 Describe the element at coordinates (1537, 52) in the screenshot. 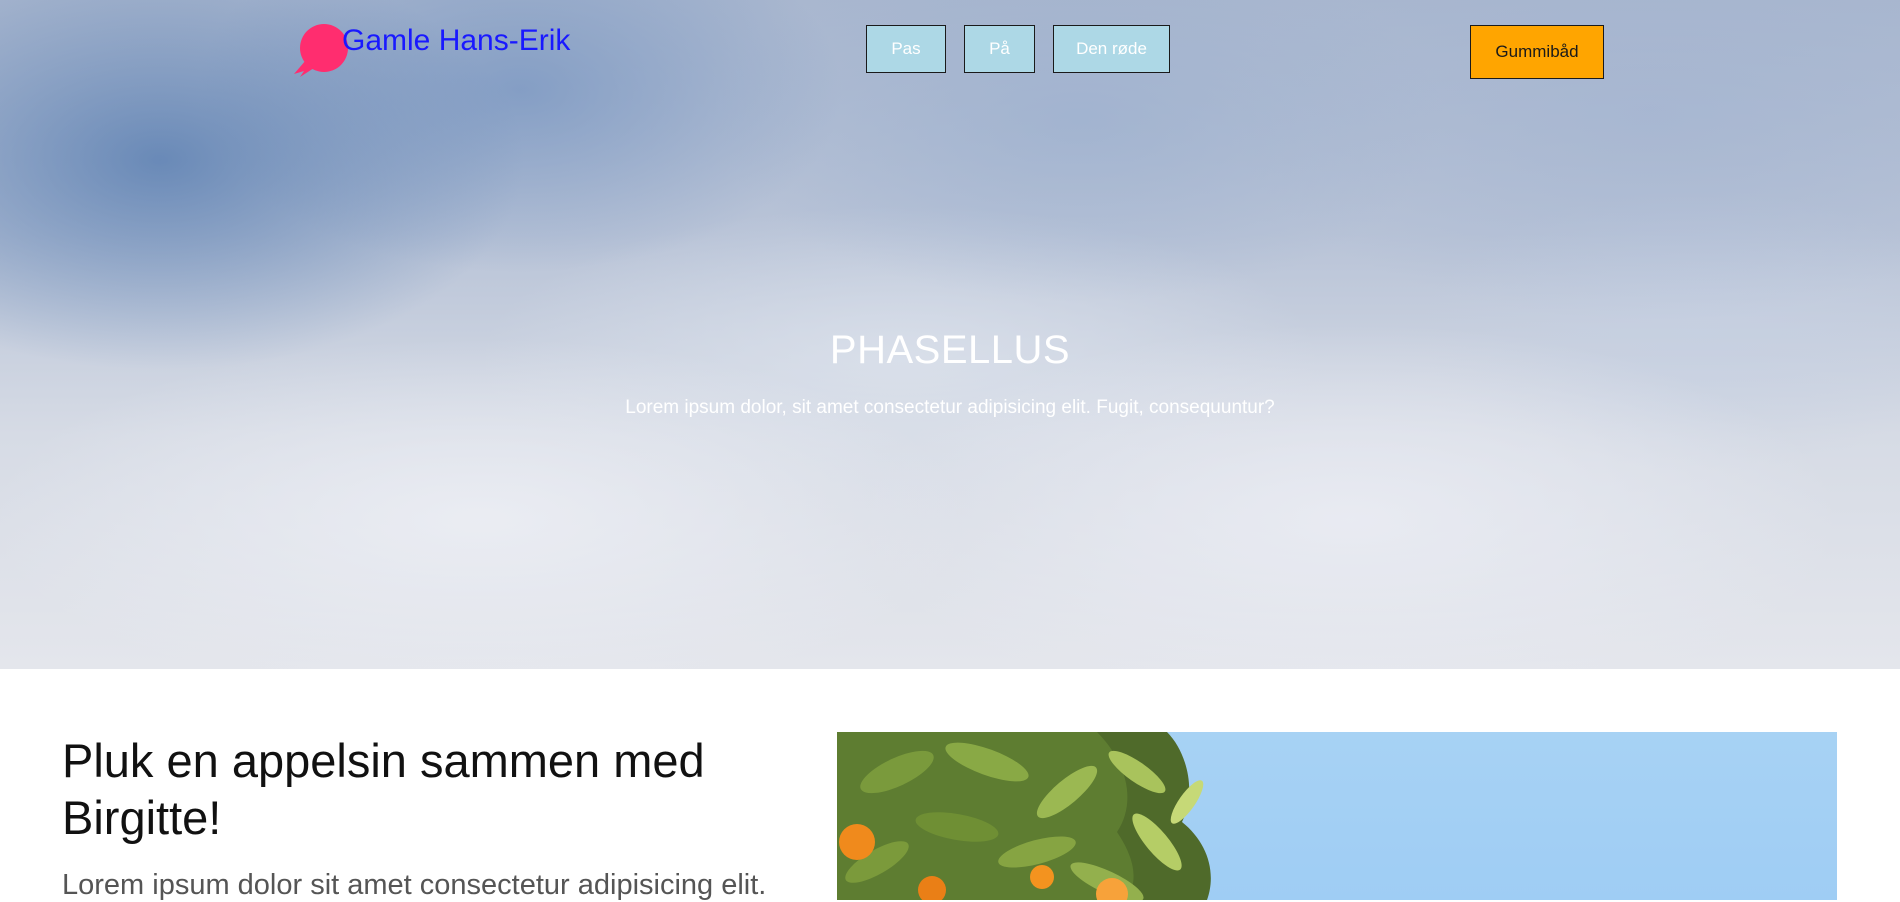

I see `gummibad-button: Gummibåd` at that location.